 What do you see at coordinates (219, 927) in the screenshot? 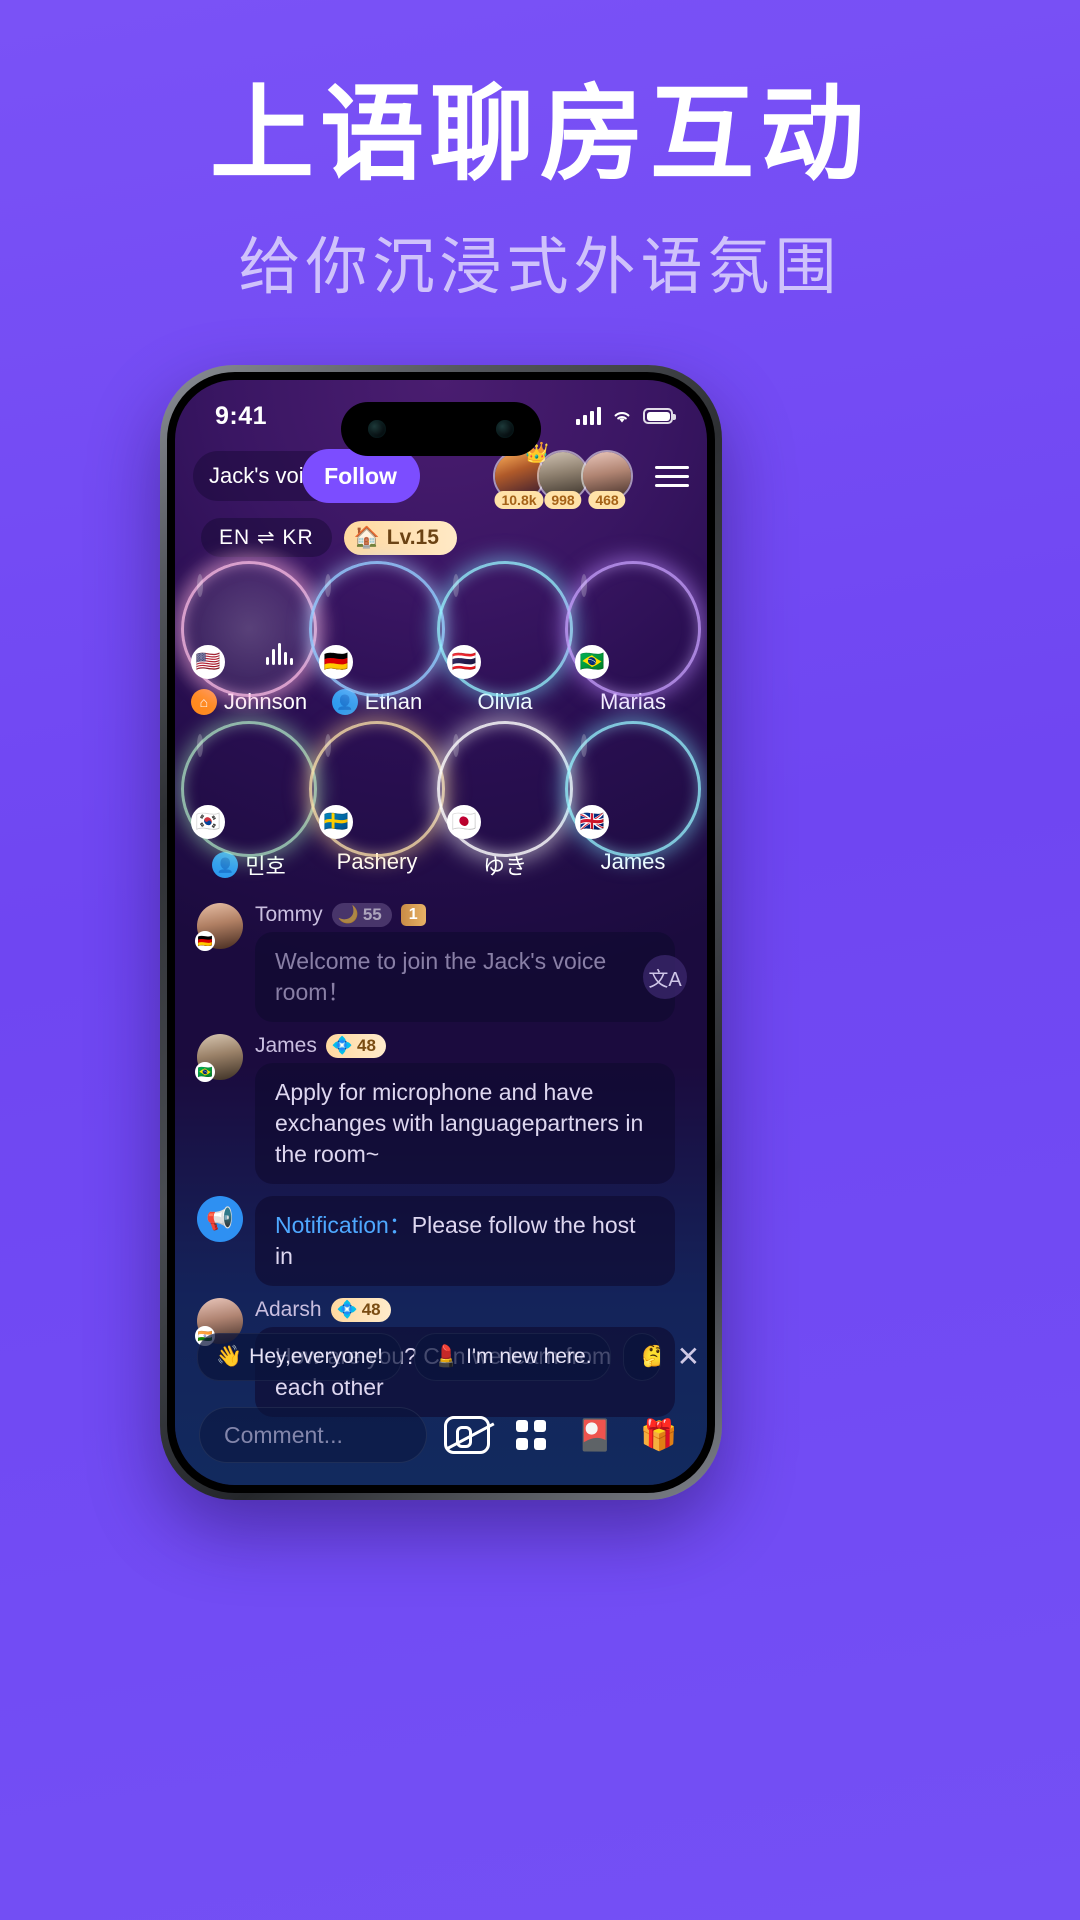
I see `avatar: 🇩🇪` at bounding box center [219, 927].